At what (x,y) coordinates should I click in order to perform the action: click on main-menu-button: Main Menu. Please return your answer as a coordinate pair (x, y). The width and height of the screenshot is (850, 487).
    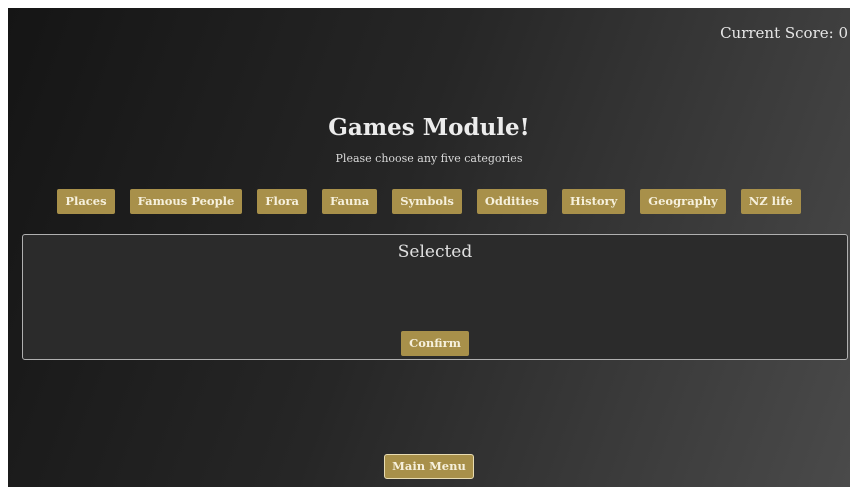
    Looking at the image, I should click on (429, 466).